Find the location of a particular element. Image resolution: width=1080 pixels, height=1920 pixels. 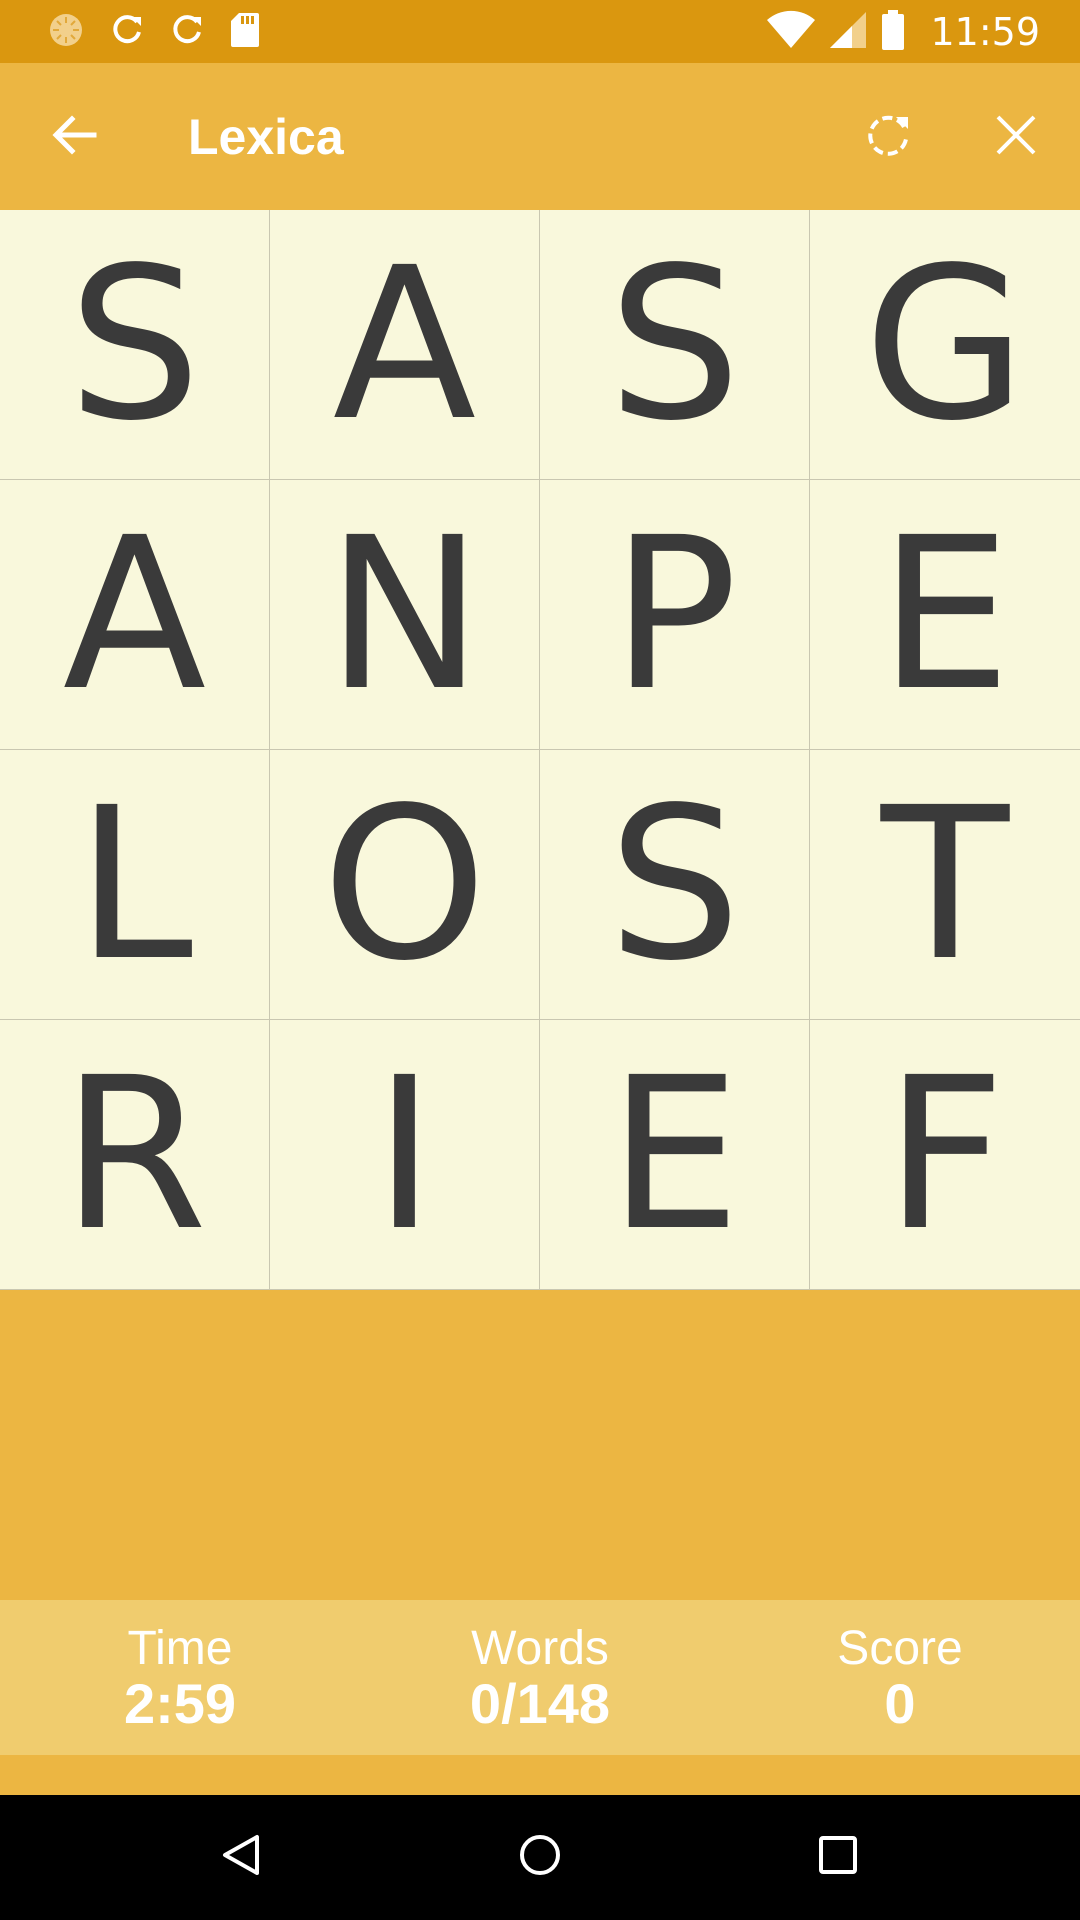

time-stat: Time 2:59 is located at coordinates (180, 1677).